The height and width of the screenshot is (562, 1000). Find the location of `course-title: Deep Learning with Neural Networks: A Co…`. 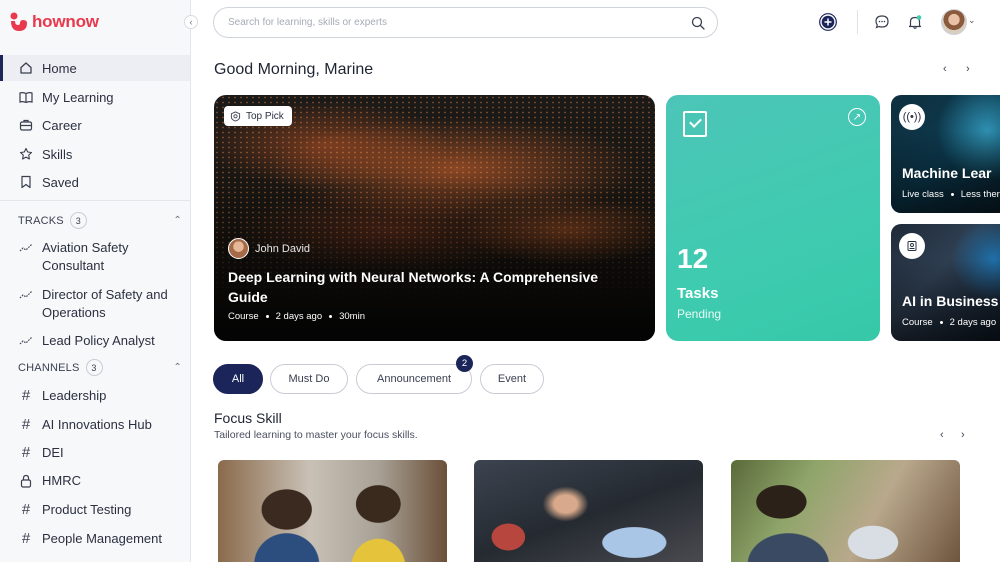

course-title: Deep Learning with Neural Networks: A Co… is located at coordinates (428, 287).